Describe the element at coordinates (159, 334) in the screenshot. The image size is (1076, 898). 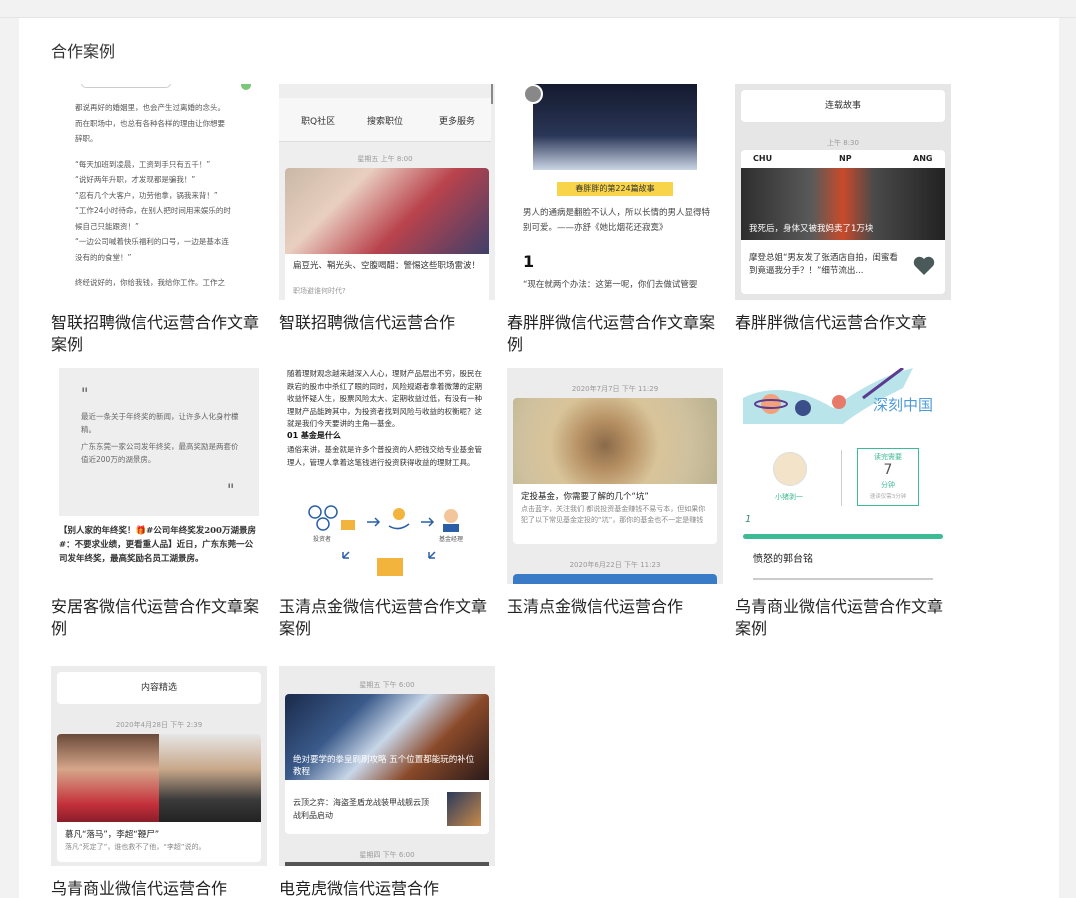
I see `case-title: 智联招聘微信代运营合作文章案例` at that location.